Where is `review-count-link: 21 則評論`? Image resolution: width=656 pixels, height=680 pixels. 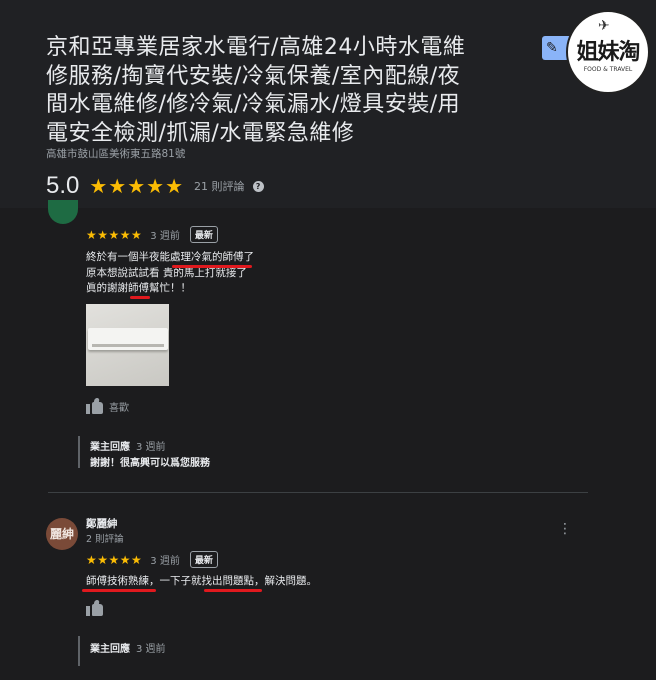 review-count-link: 21 則評論 is located at coordinates (219, 186).